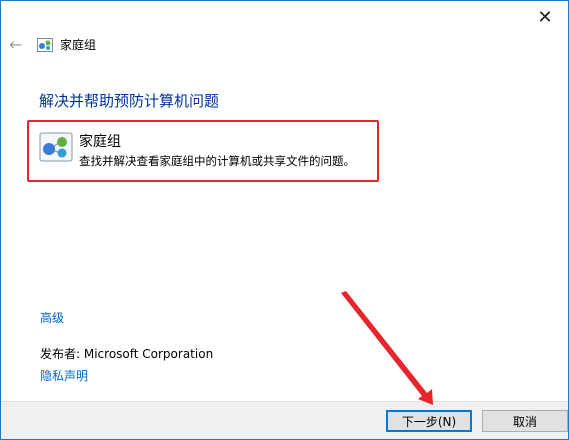 This screenshot has height=440, width=569. I want to click on homegroup-large-icon, so click(56, 147).